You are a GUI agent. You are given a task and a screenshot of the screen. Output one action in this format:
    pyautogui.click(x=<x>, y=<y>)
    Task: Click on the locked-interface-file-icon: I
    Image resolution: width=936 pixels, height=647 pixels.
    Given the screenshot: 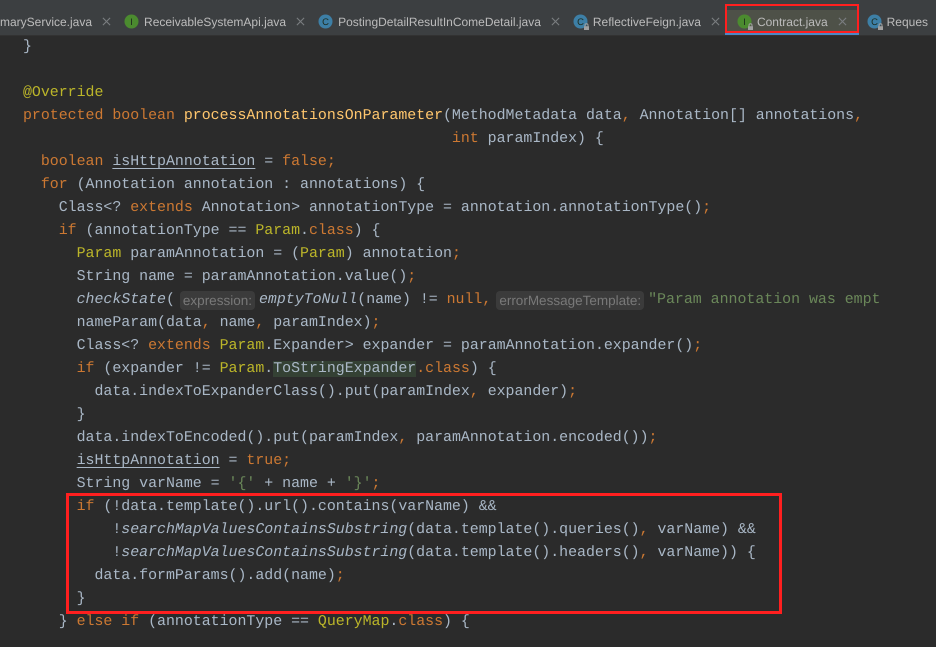 What is the action you would take?
    pyautogui.click(x=744, y=22)
    